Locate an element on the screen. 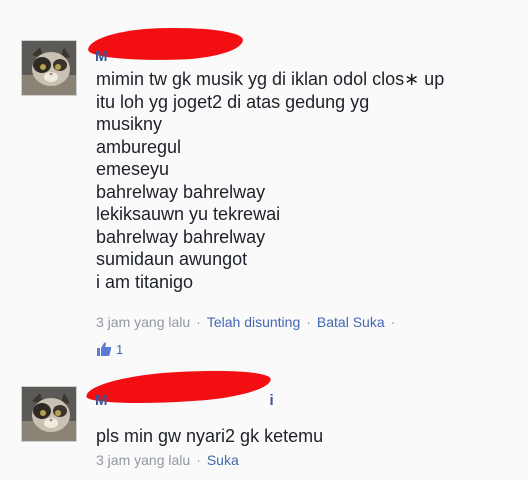 The width and height of the screenshot is (528, 480). like-count: 1 is located at coordinates (109, 349).